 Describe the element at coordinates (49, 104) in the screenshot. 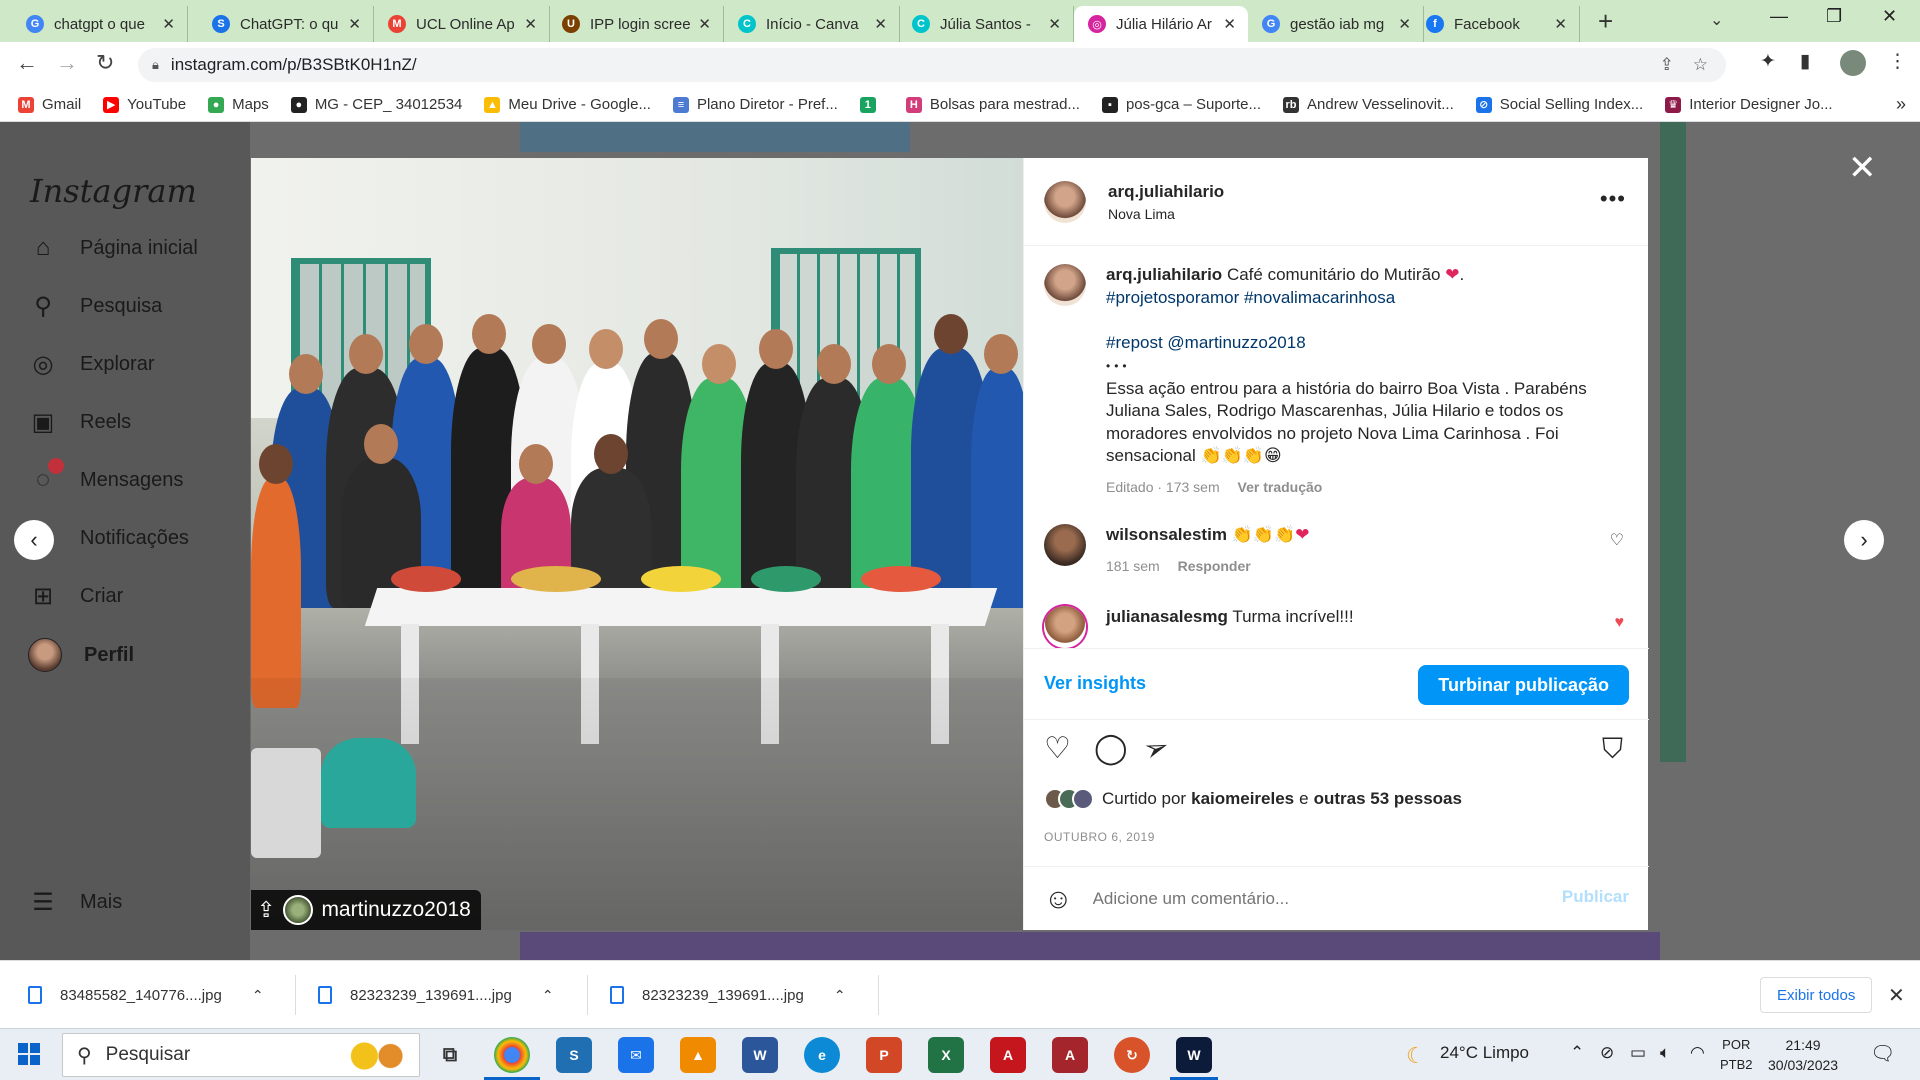

I see `bookmark-item: M Gmail` at that location.